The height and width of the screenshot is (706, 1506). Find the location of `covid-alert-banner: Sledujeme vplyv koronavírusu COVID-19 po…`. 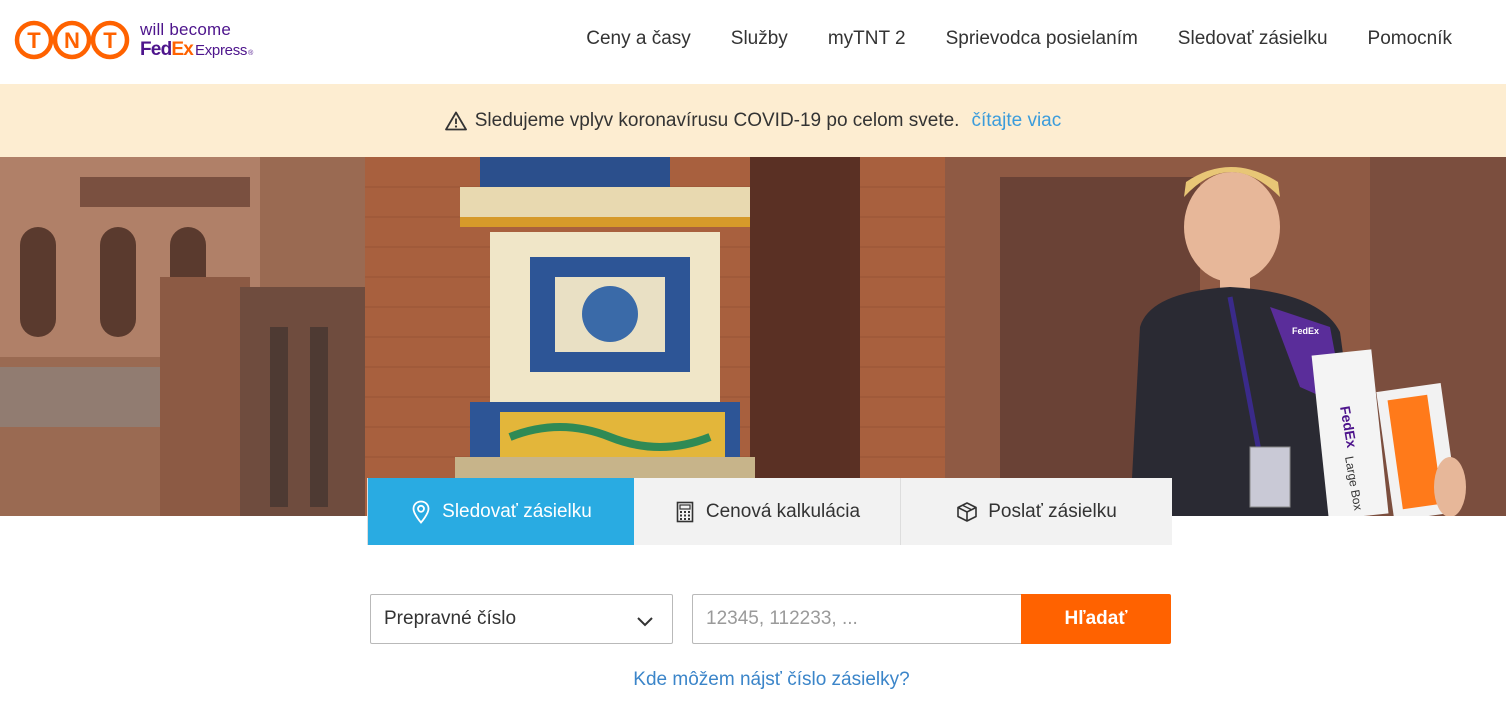

covid-alert-banner: Sledujeme vplyv koronavírusu COVID-19 po… is located at coordinates (753, 120).